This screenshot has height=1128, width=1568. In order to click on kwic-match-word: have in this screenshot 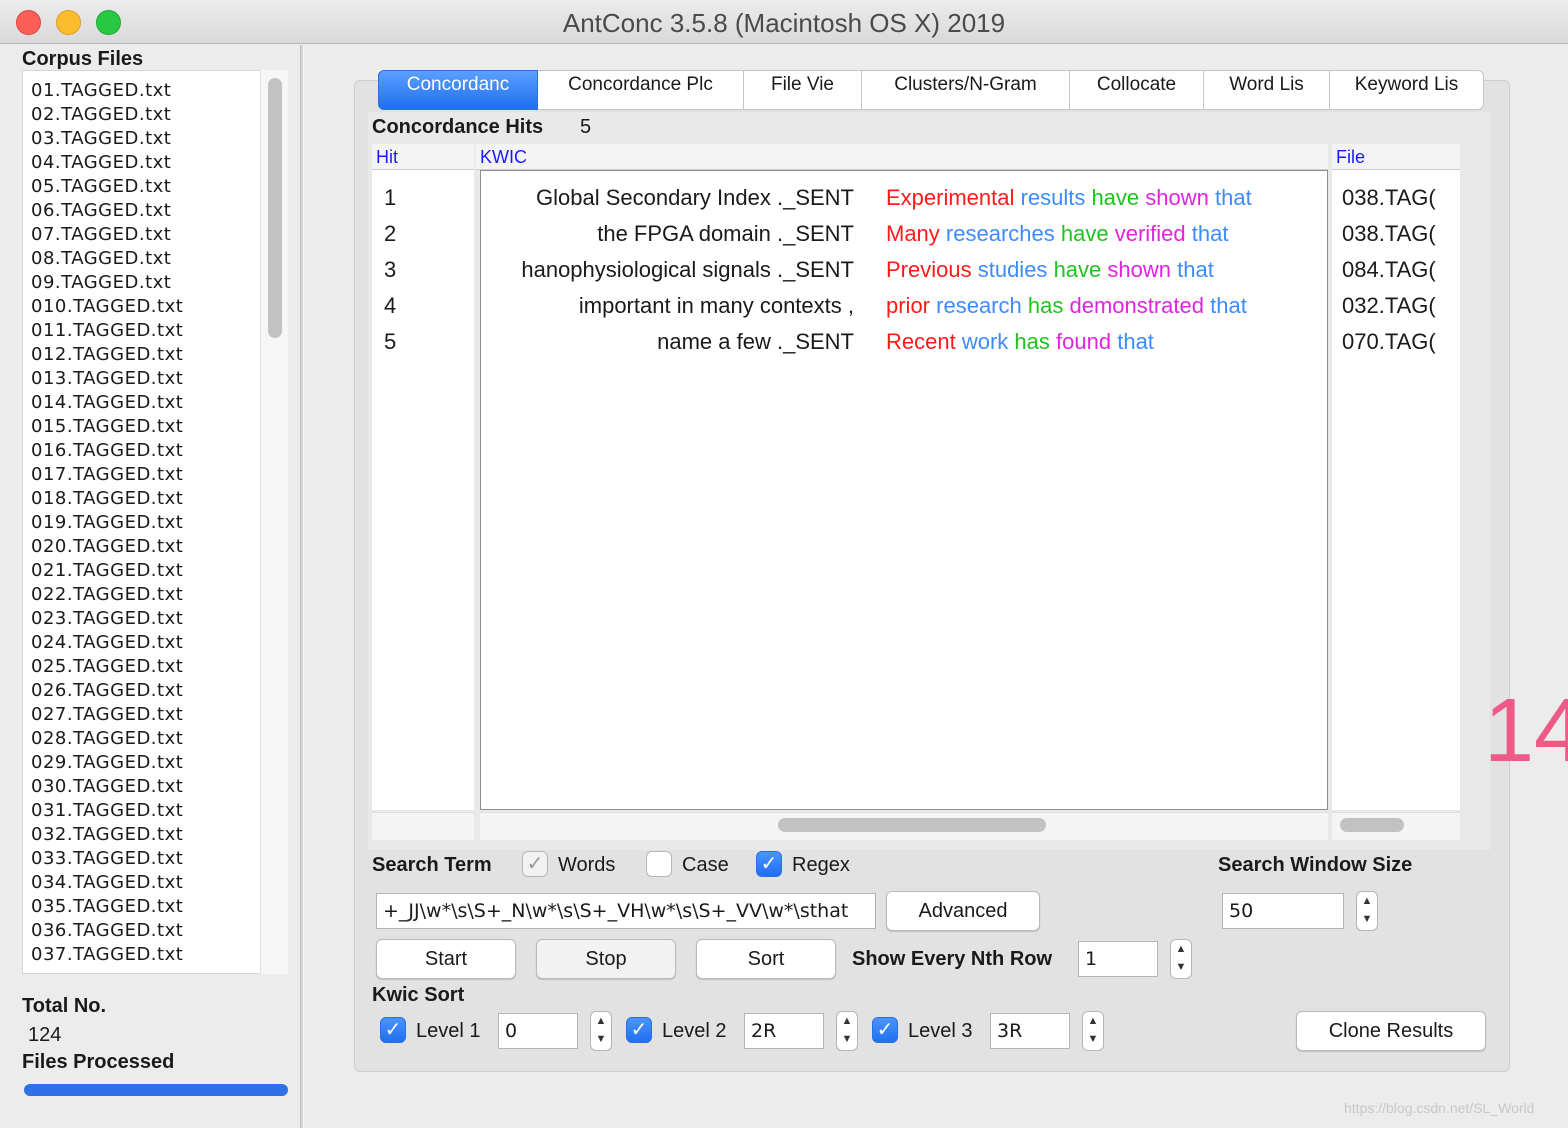, I will do `click(1084, 233)`.